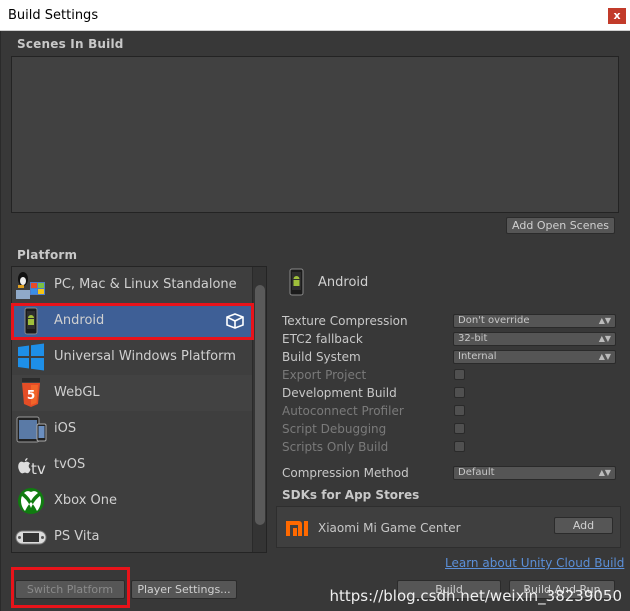  Describe the element at coordinates (297, 528) in the screenshot. I see `xiaomi-logo-icon` at that location.